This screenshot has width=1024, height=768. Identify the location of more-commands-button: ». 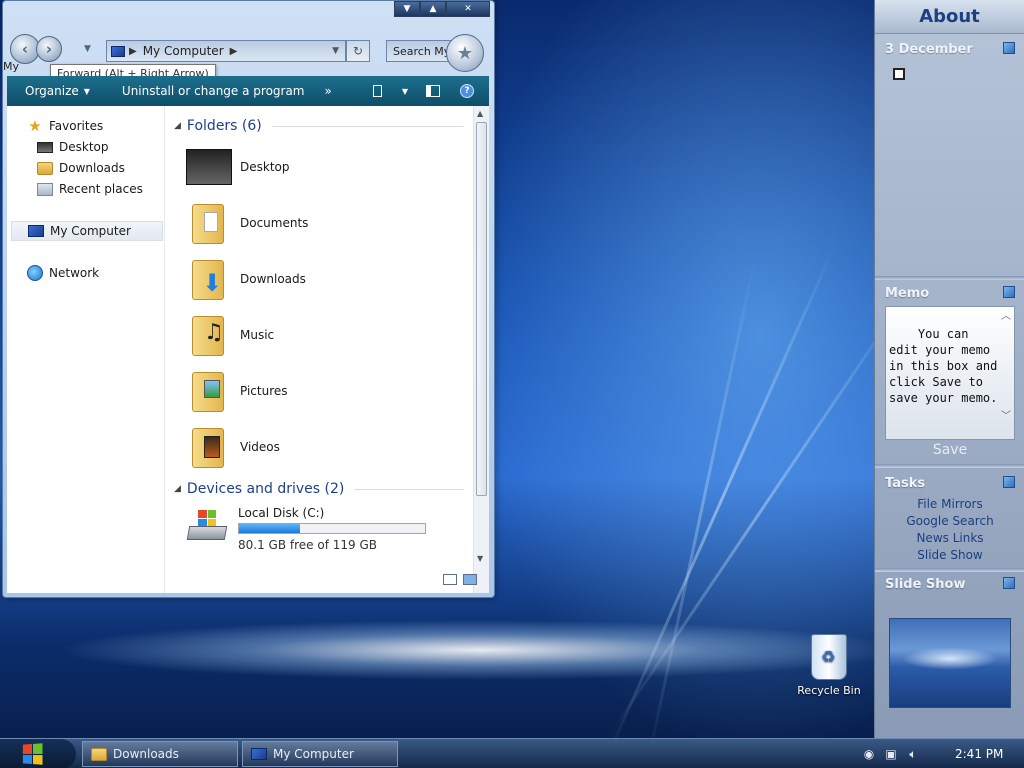
(328, 91).